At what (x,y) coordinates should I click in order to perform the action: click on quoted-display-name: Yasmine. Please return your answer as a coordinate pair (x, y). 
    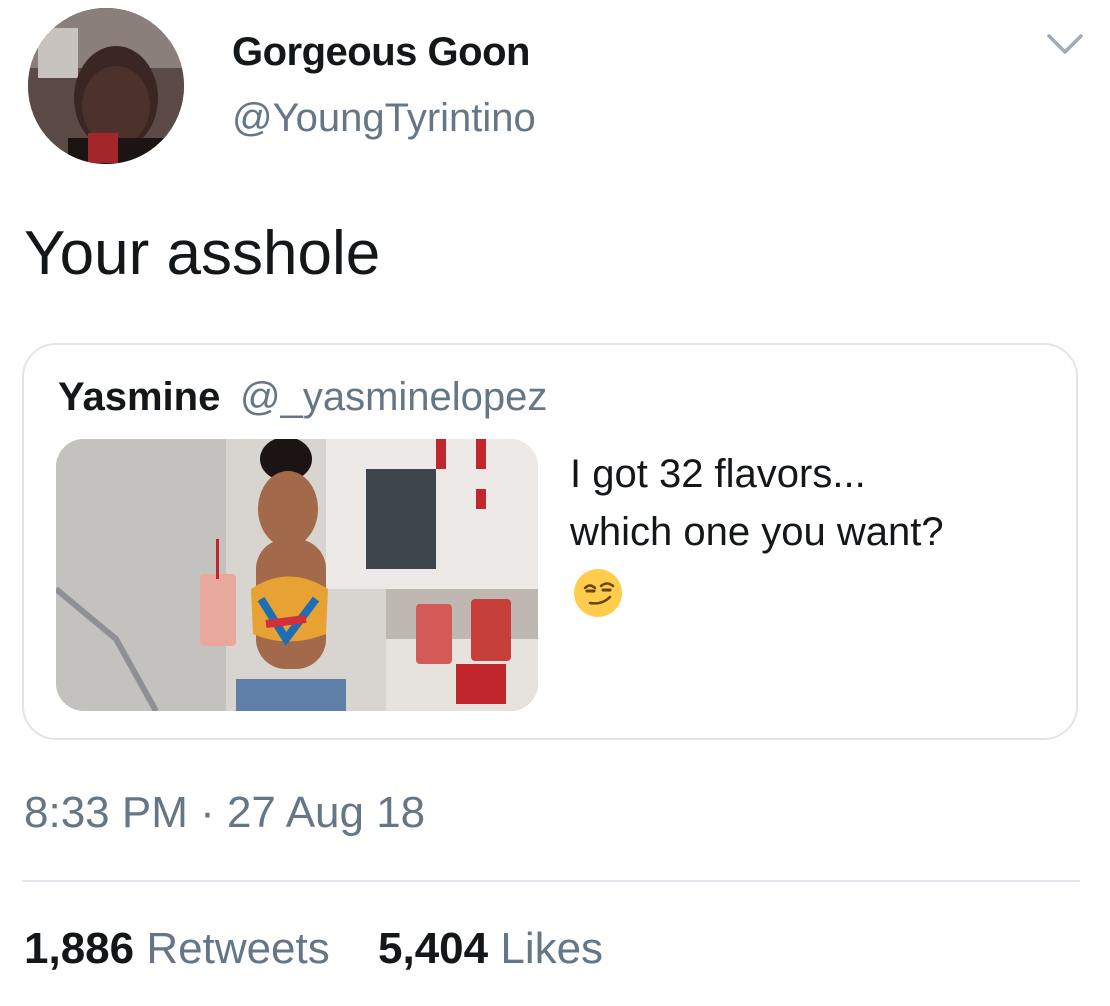
    Looking at the image, I should click on (139, 397).